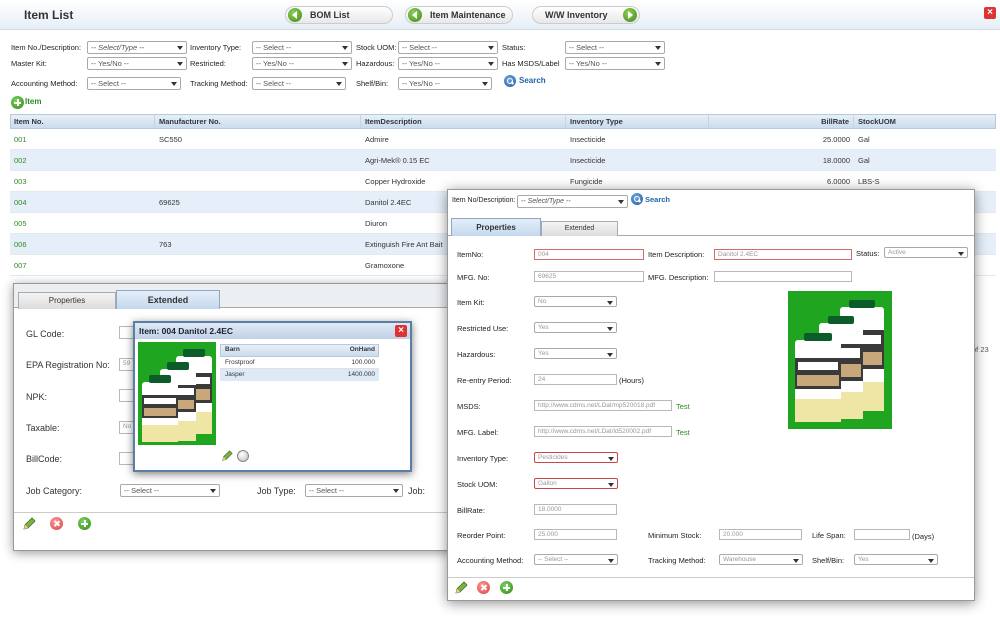 This screenshot has height=629, width=1000. What do you see at coordinates (603, 431) in the screenshot?
I see `mfg-label-input: http://www.cdms.net/LDat/ld520002.pdf` at bounding box center [603, 431].